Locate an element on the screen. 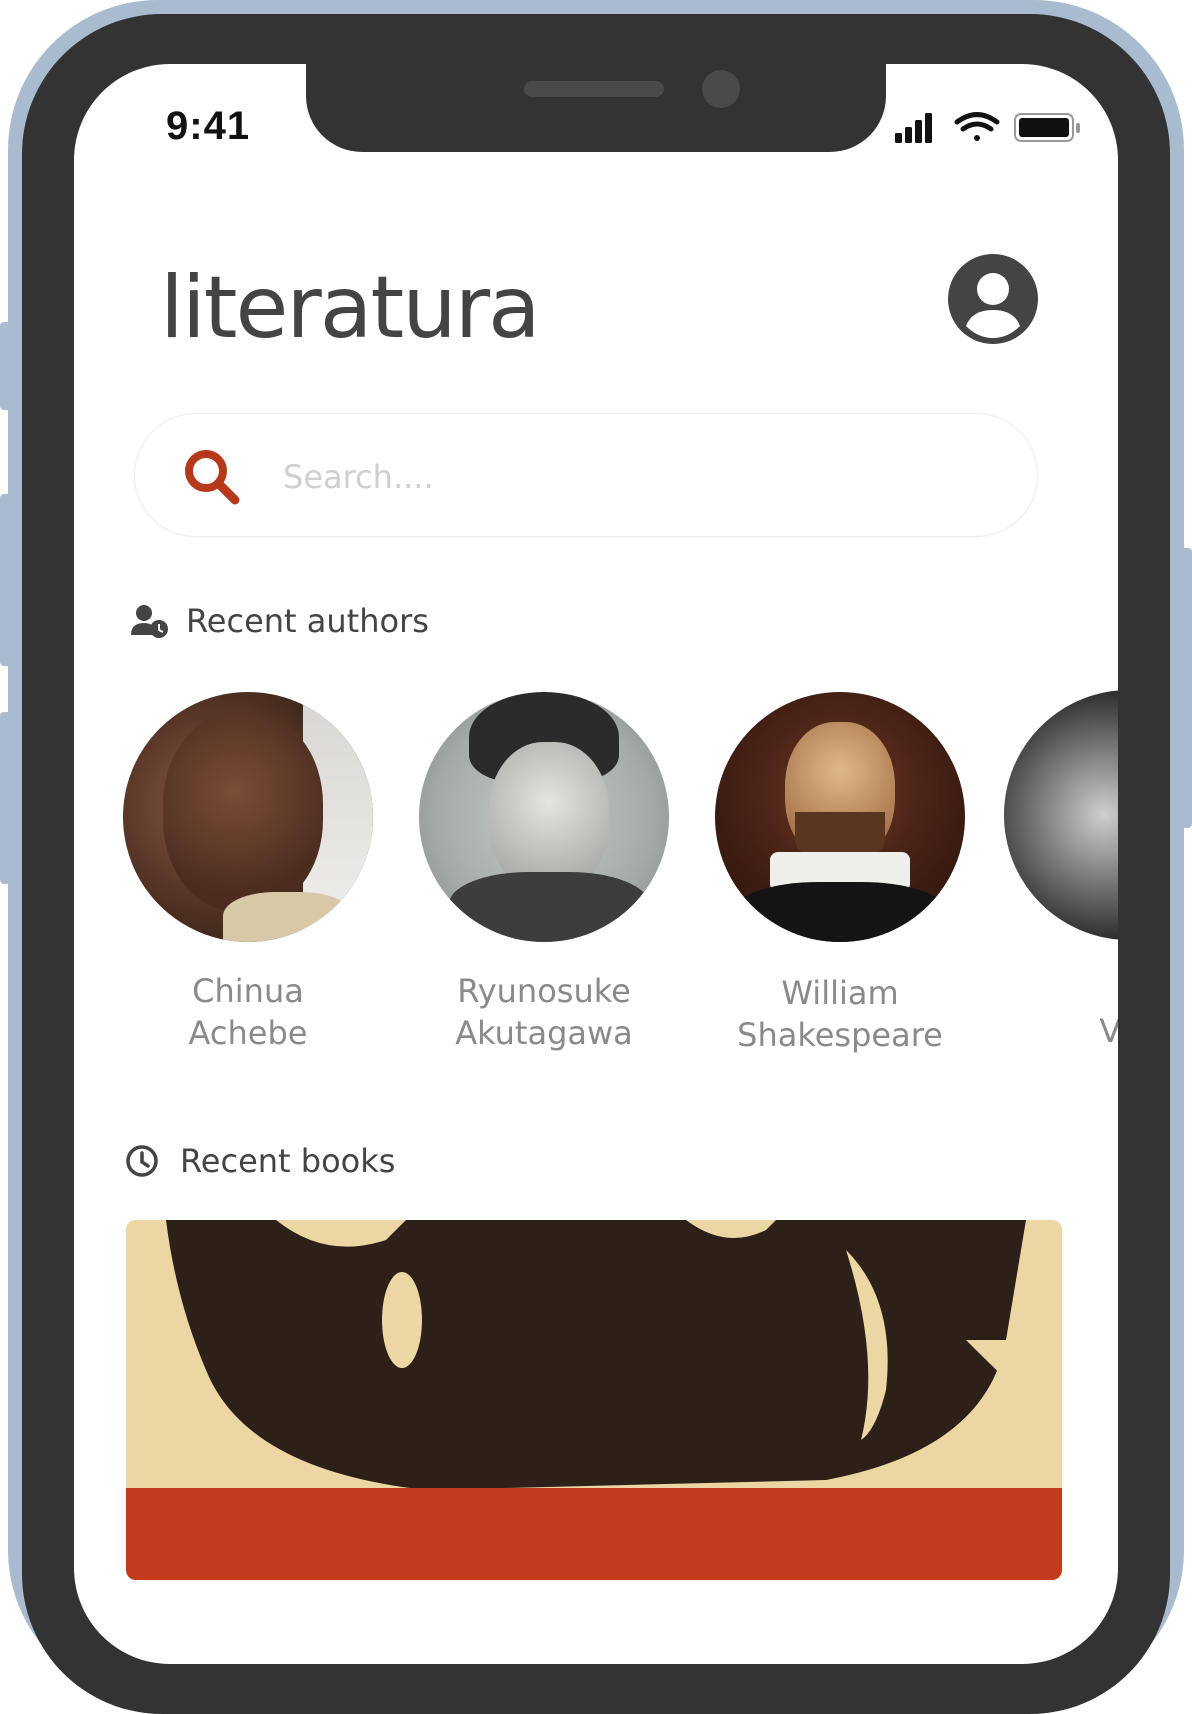 The width and height of the screenshot is (1192, 1714). mute-switch is located at coordinates (7, 366).